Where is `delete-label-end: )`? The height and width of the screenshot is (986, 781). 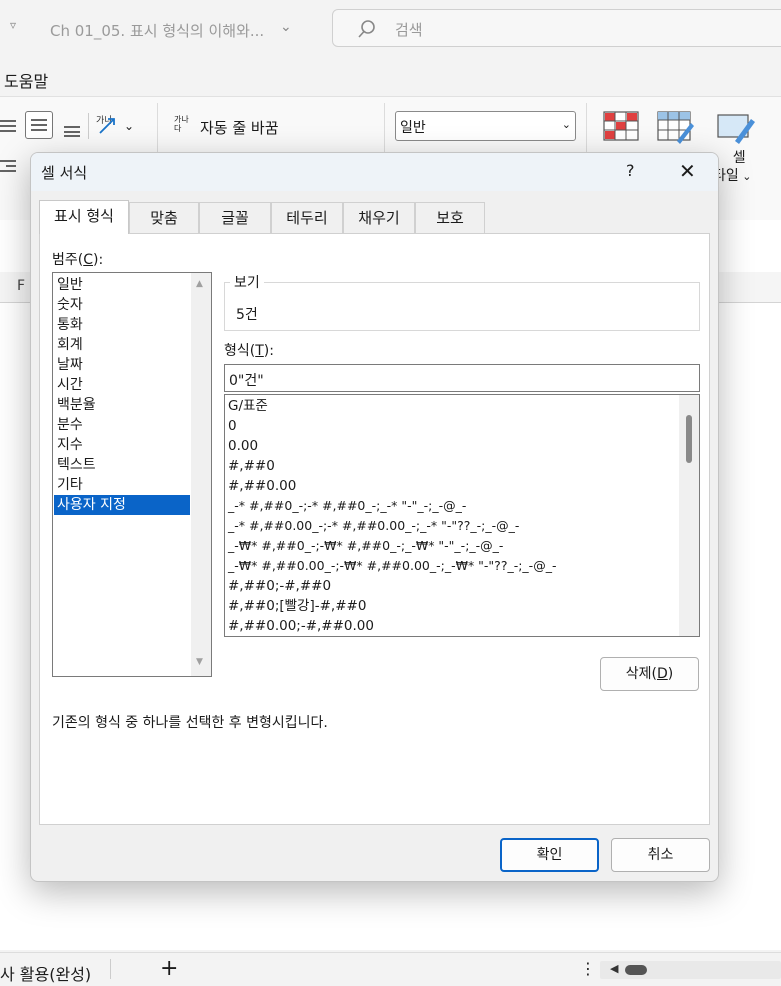 delete-label-end: ) is located at coordinates (670, 674).